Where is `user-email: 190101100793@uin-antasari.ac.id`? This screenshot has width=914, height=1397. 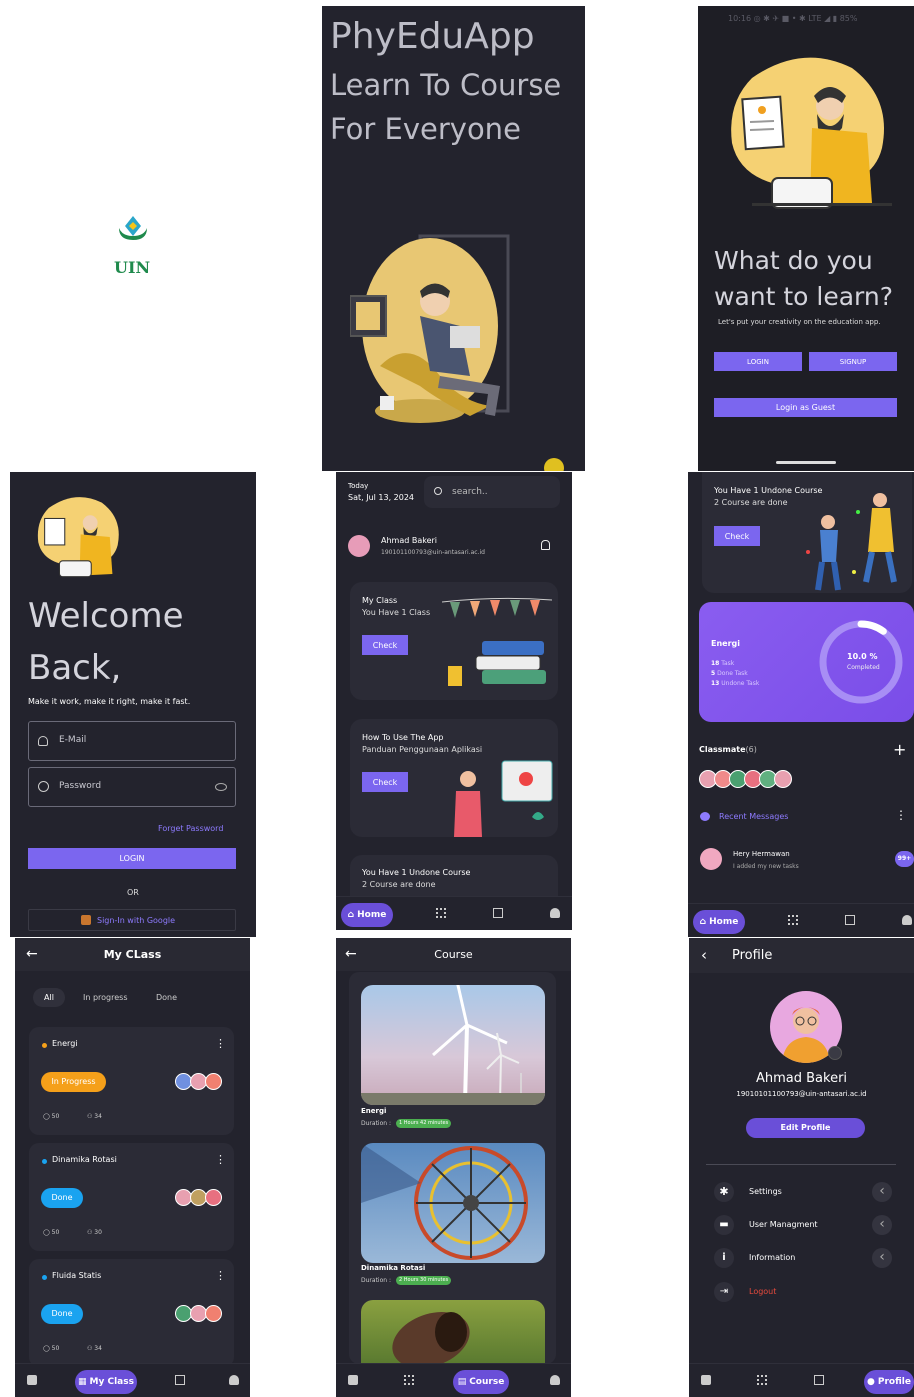 user-email: 190101100793@uin-antasari.ac.id is located at coordinates (433, 552).